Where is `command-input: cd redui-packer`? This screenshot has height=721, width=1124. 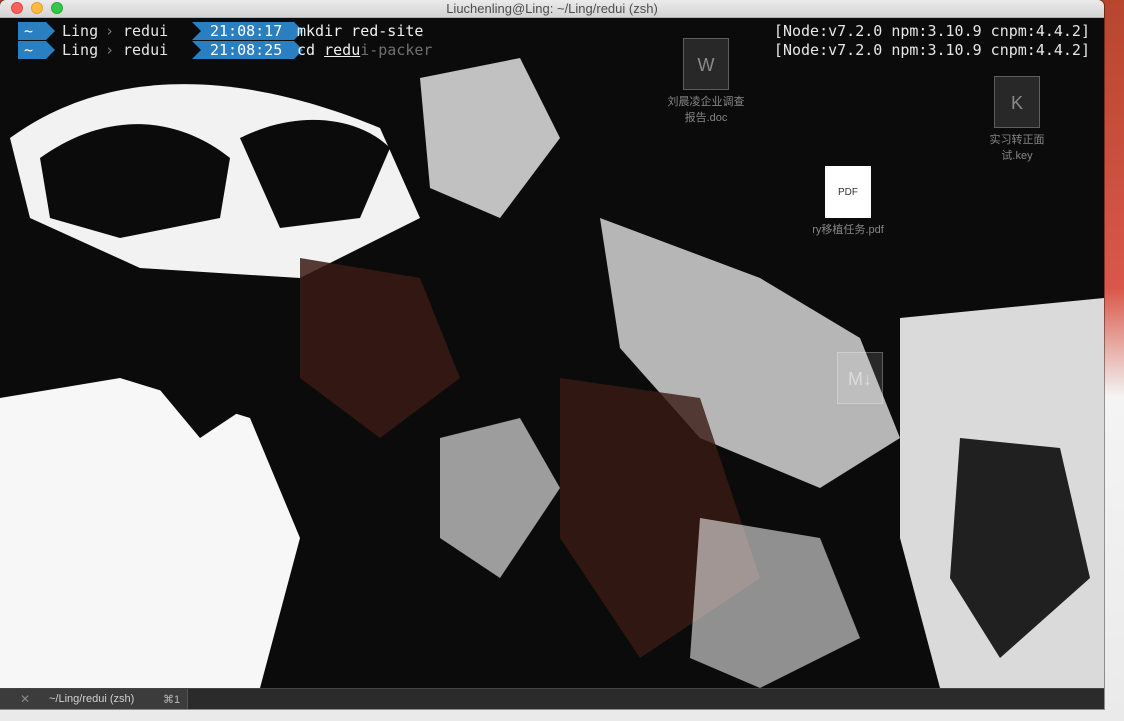 command-input: cd redui-packer is located at coordinates (364, 50).